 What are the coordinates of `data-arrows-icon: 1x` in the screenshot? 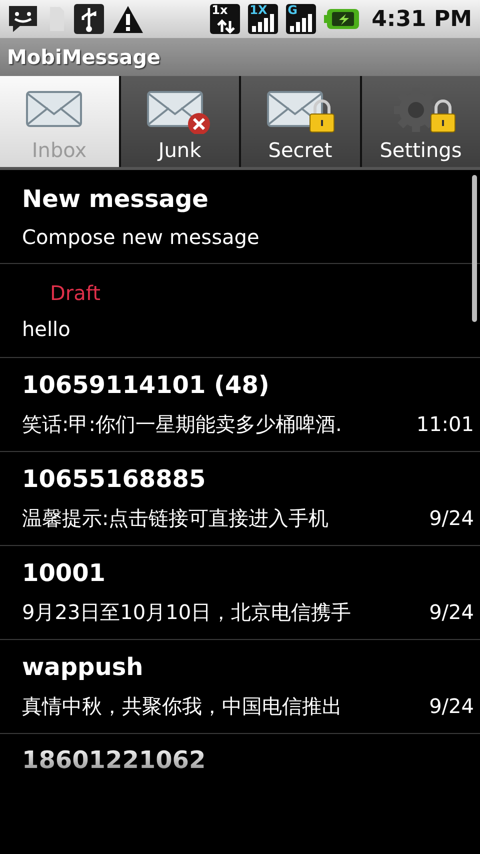 It's located at (225, 19).